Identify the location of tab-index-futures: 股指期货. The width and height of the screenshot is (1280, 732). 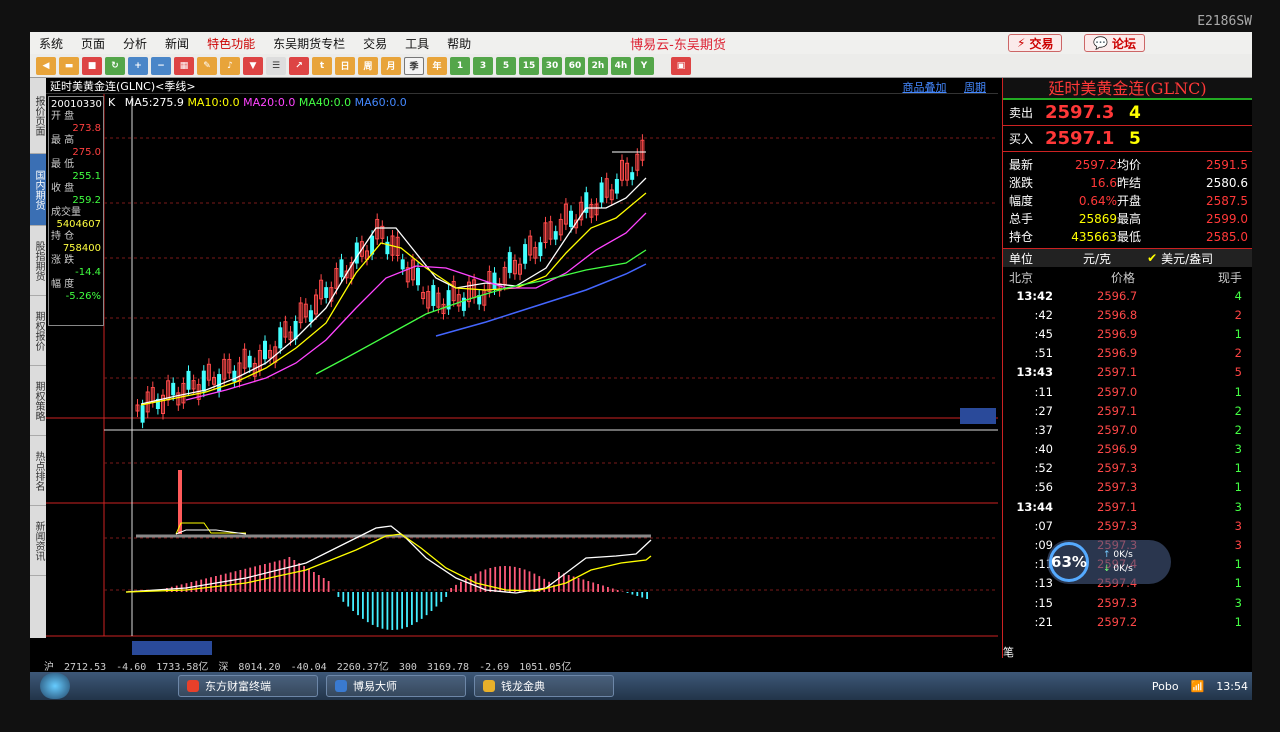
(38, 261).